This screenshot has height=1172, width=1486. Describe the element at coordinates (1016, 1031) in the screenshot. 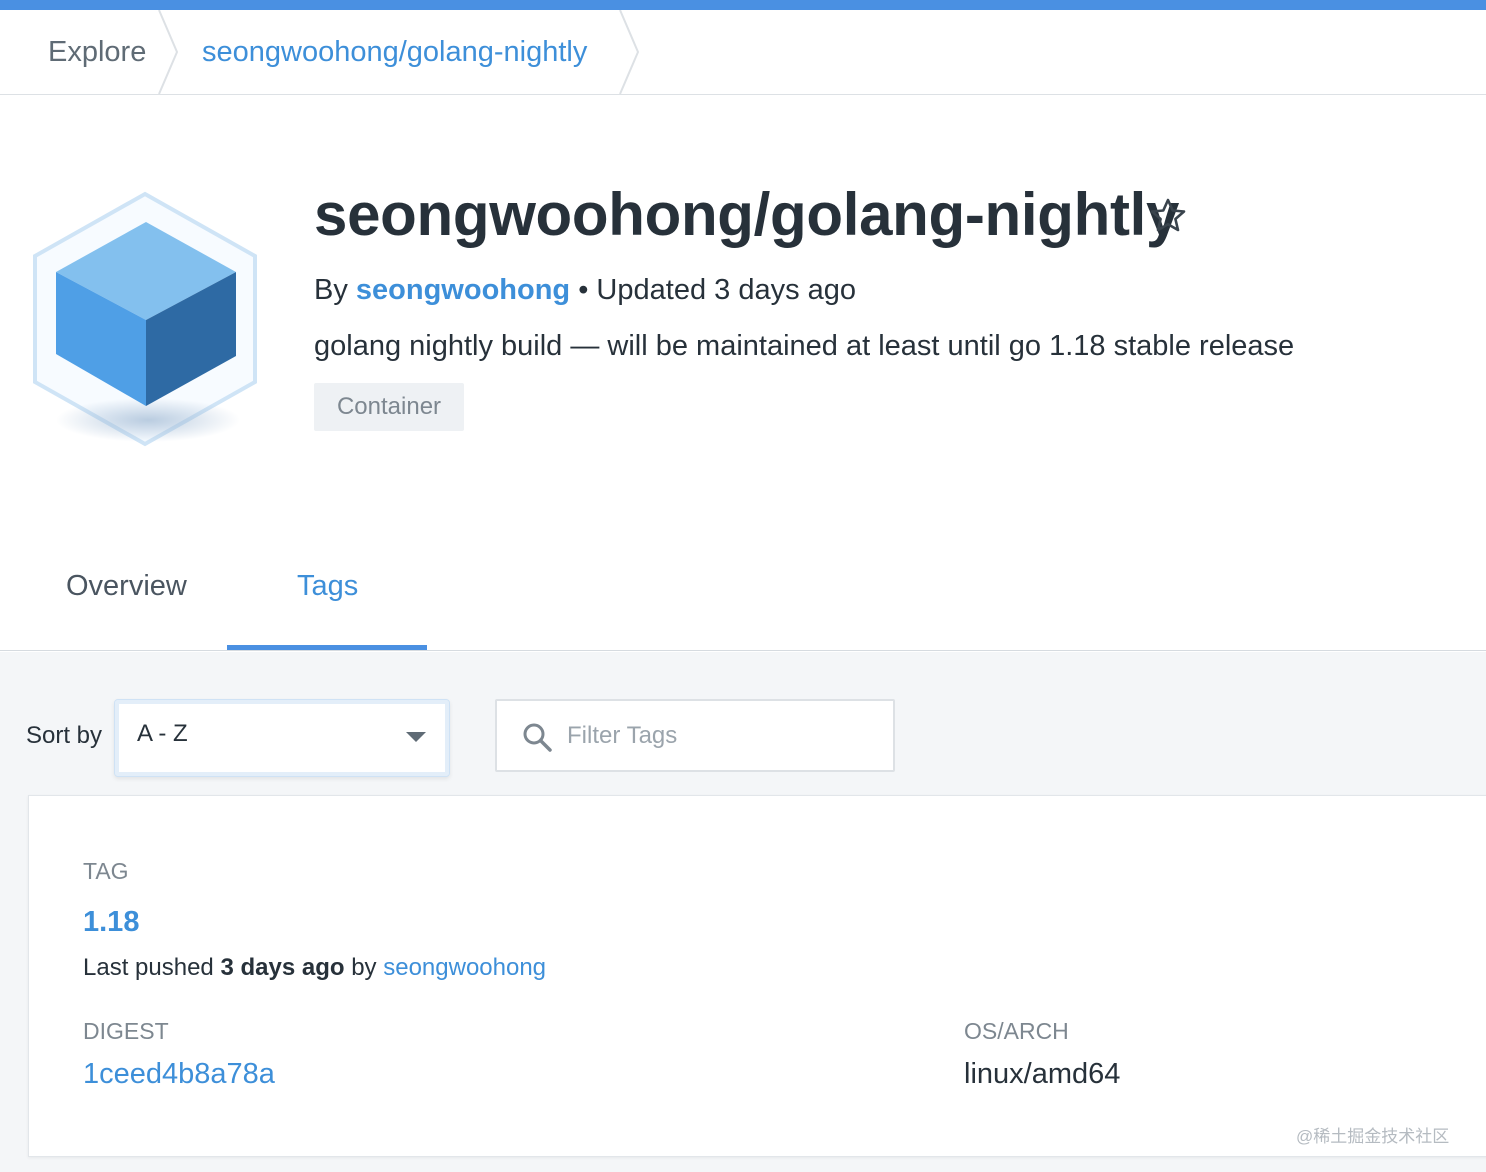

I see `os-arch-header: OS/ARCH` at that location.